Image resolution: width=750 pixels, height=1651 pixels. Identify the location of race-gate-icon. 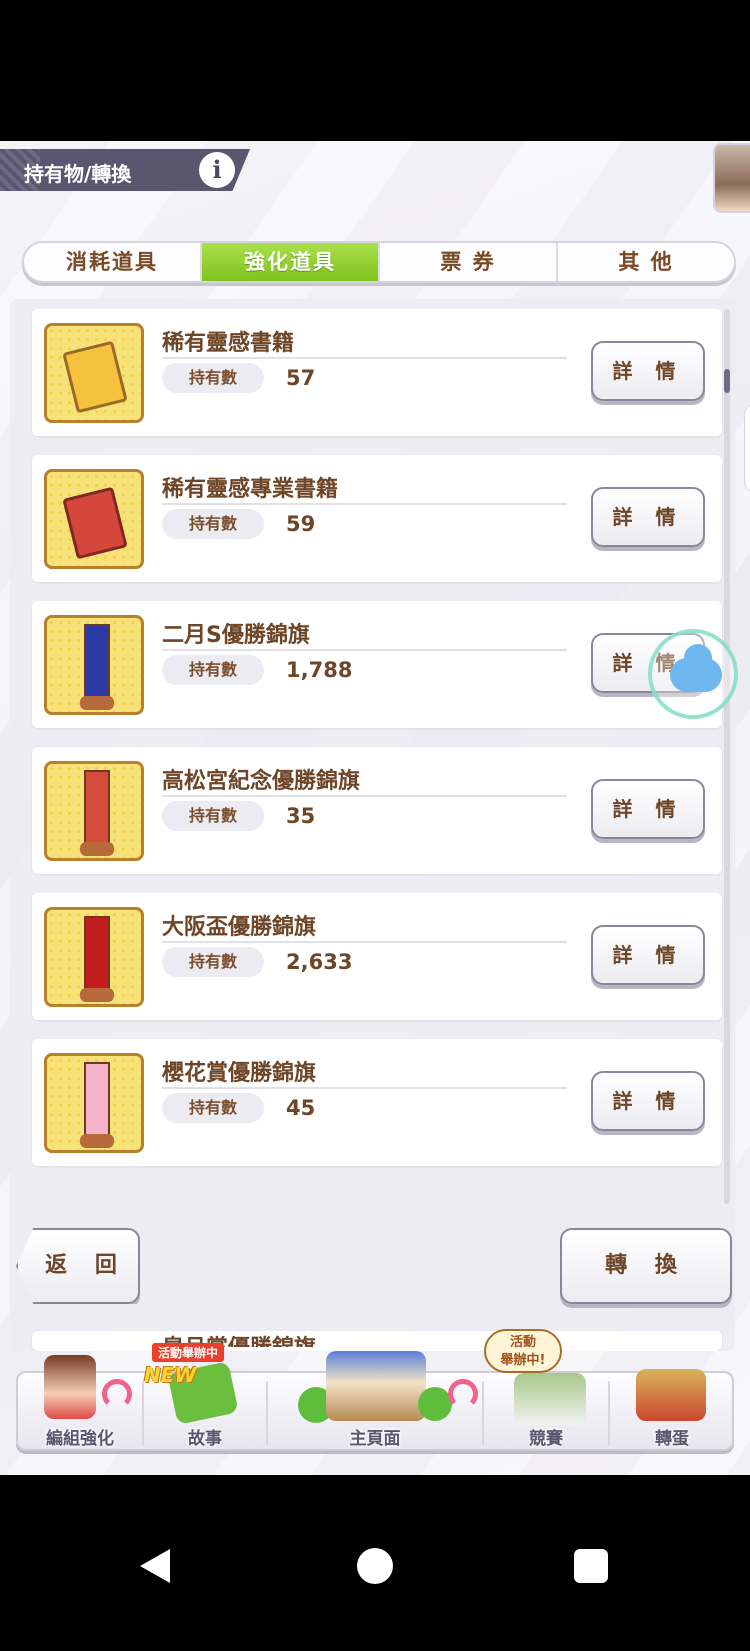
(550, 1399).